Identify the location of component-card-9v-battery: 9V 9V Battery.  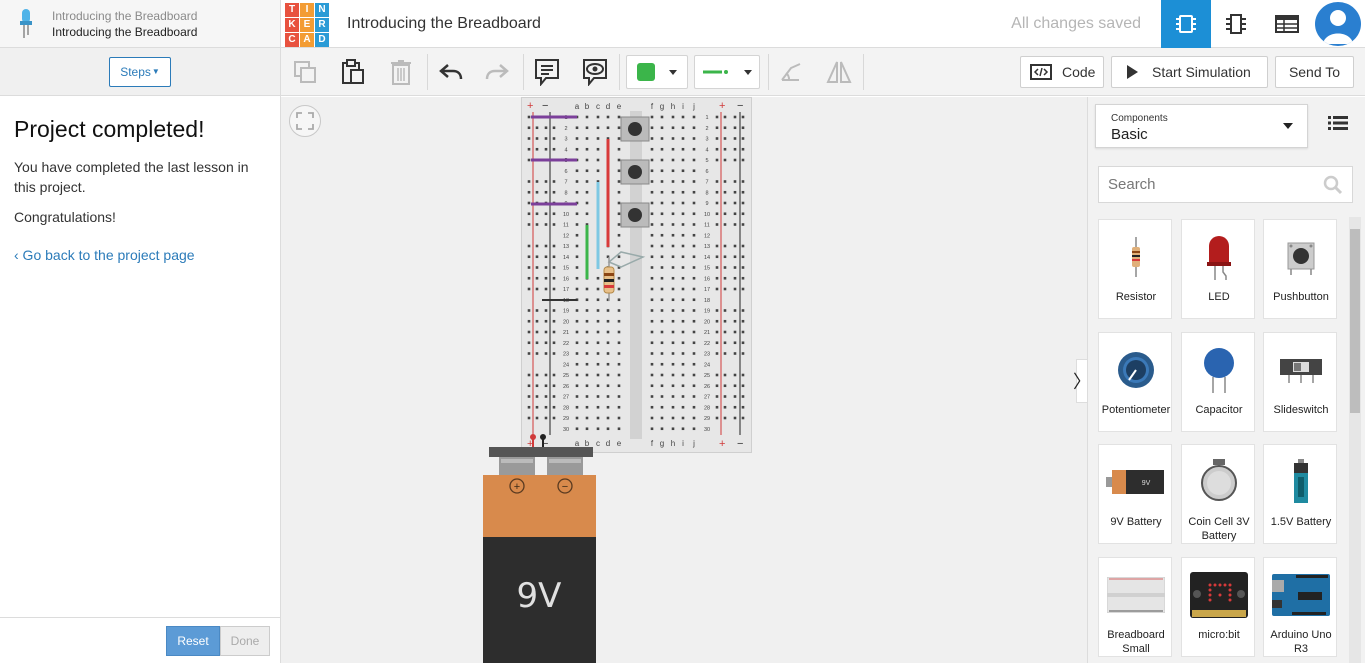
(1135, 494).